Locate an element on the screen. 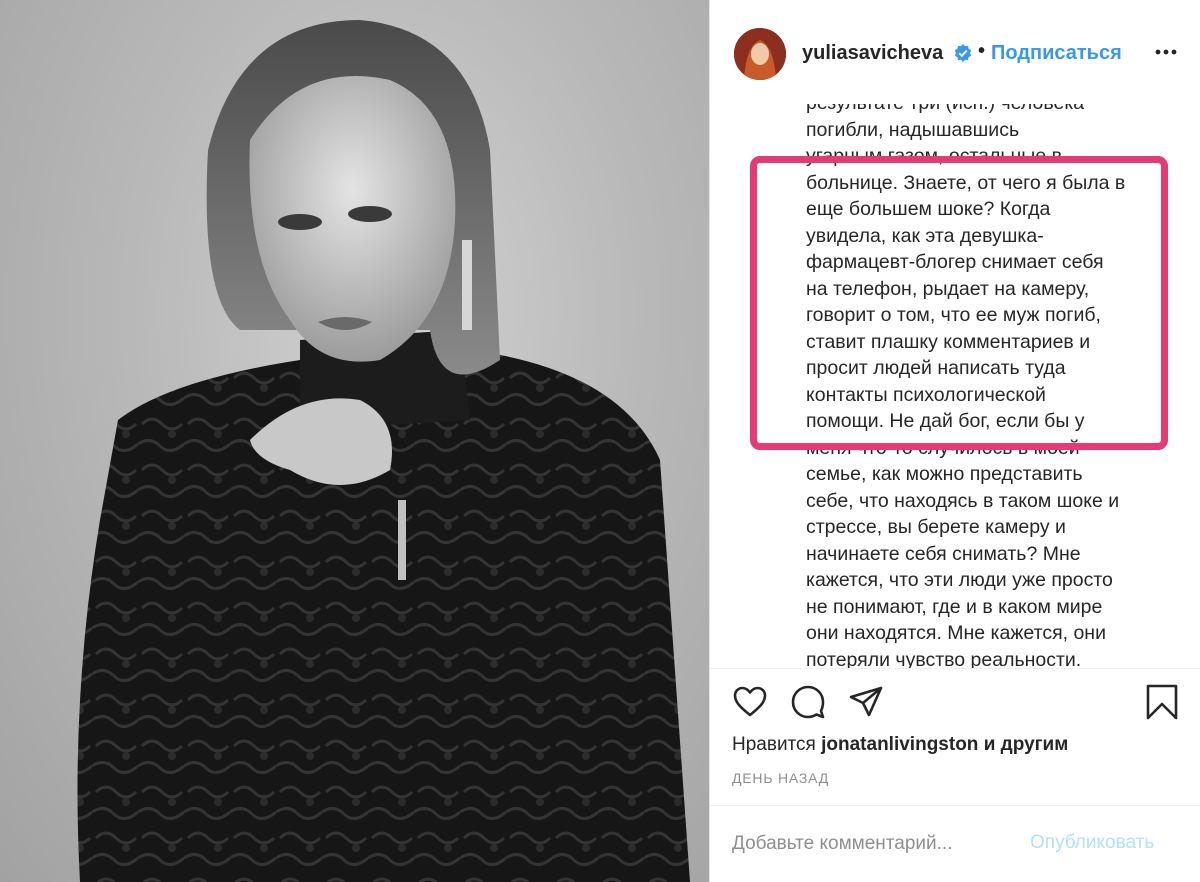 Image resolution: width=1200 pixels, height=882 pixels. post-timestamp: ДЕНЬ НАЗАД is located at coordinates (780, 778).